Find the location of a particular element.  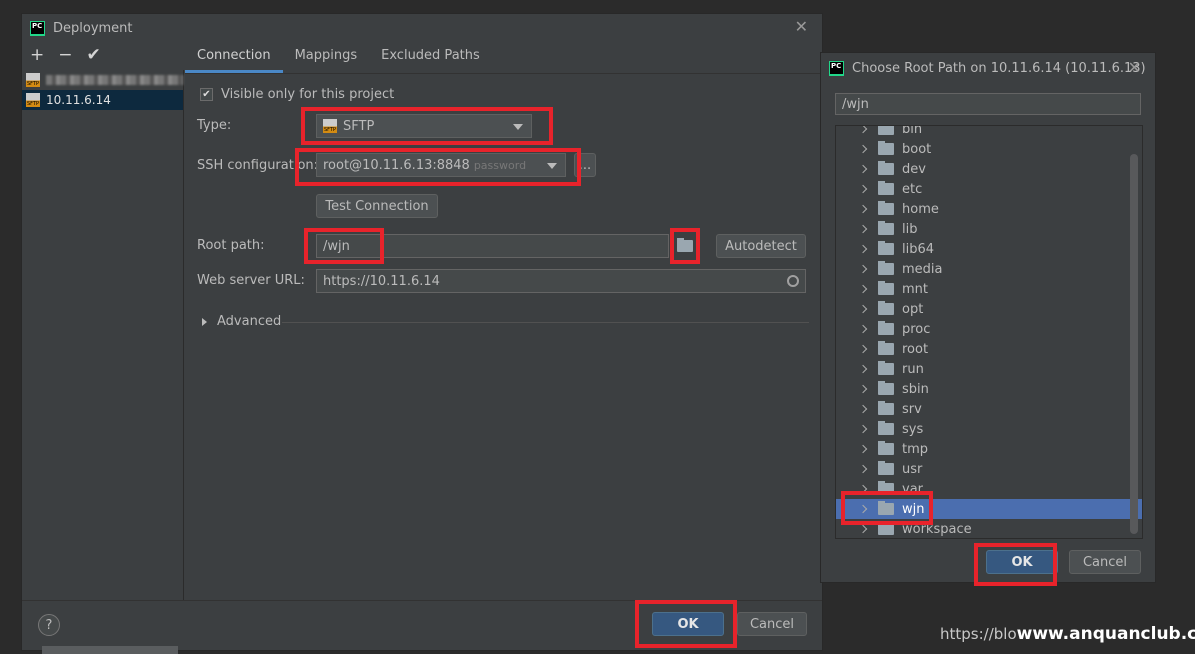

folder-node: srv is located at coordinates (989, 409).